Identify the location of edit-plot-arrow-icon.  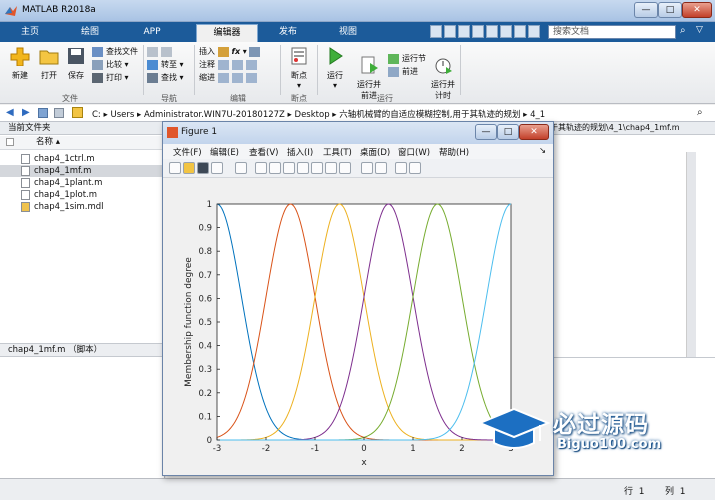
(241, 168).